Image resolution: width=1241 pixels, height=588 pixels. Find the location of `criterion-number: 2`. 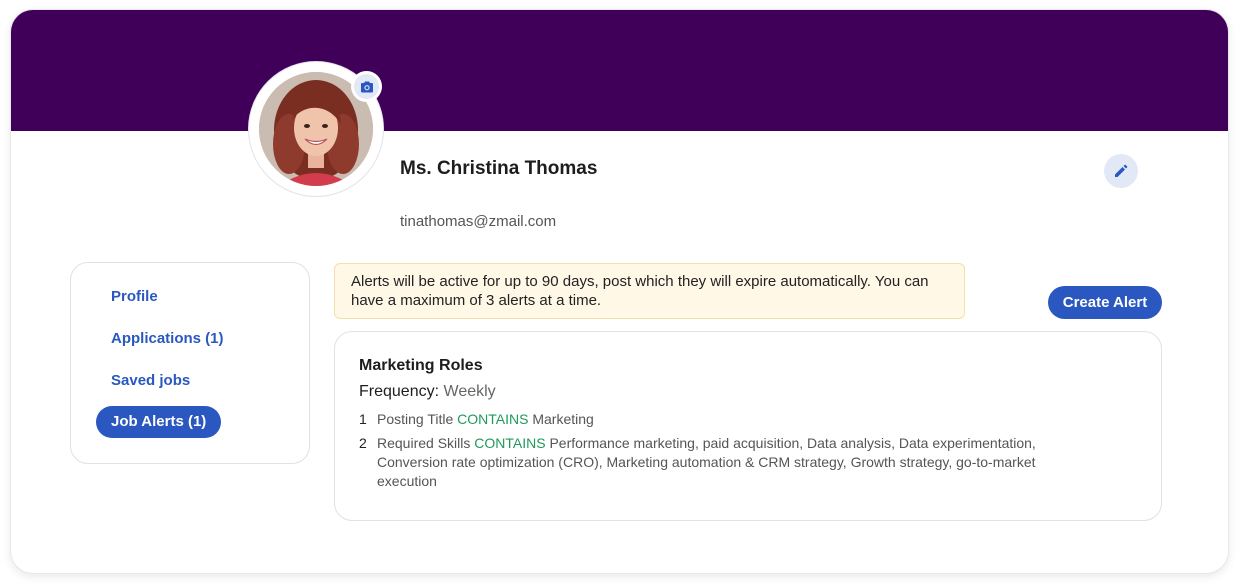

criterion-number: 2 is located at coordinates (363, 443).